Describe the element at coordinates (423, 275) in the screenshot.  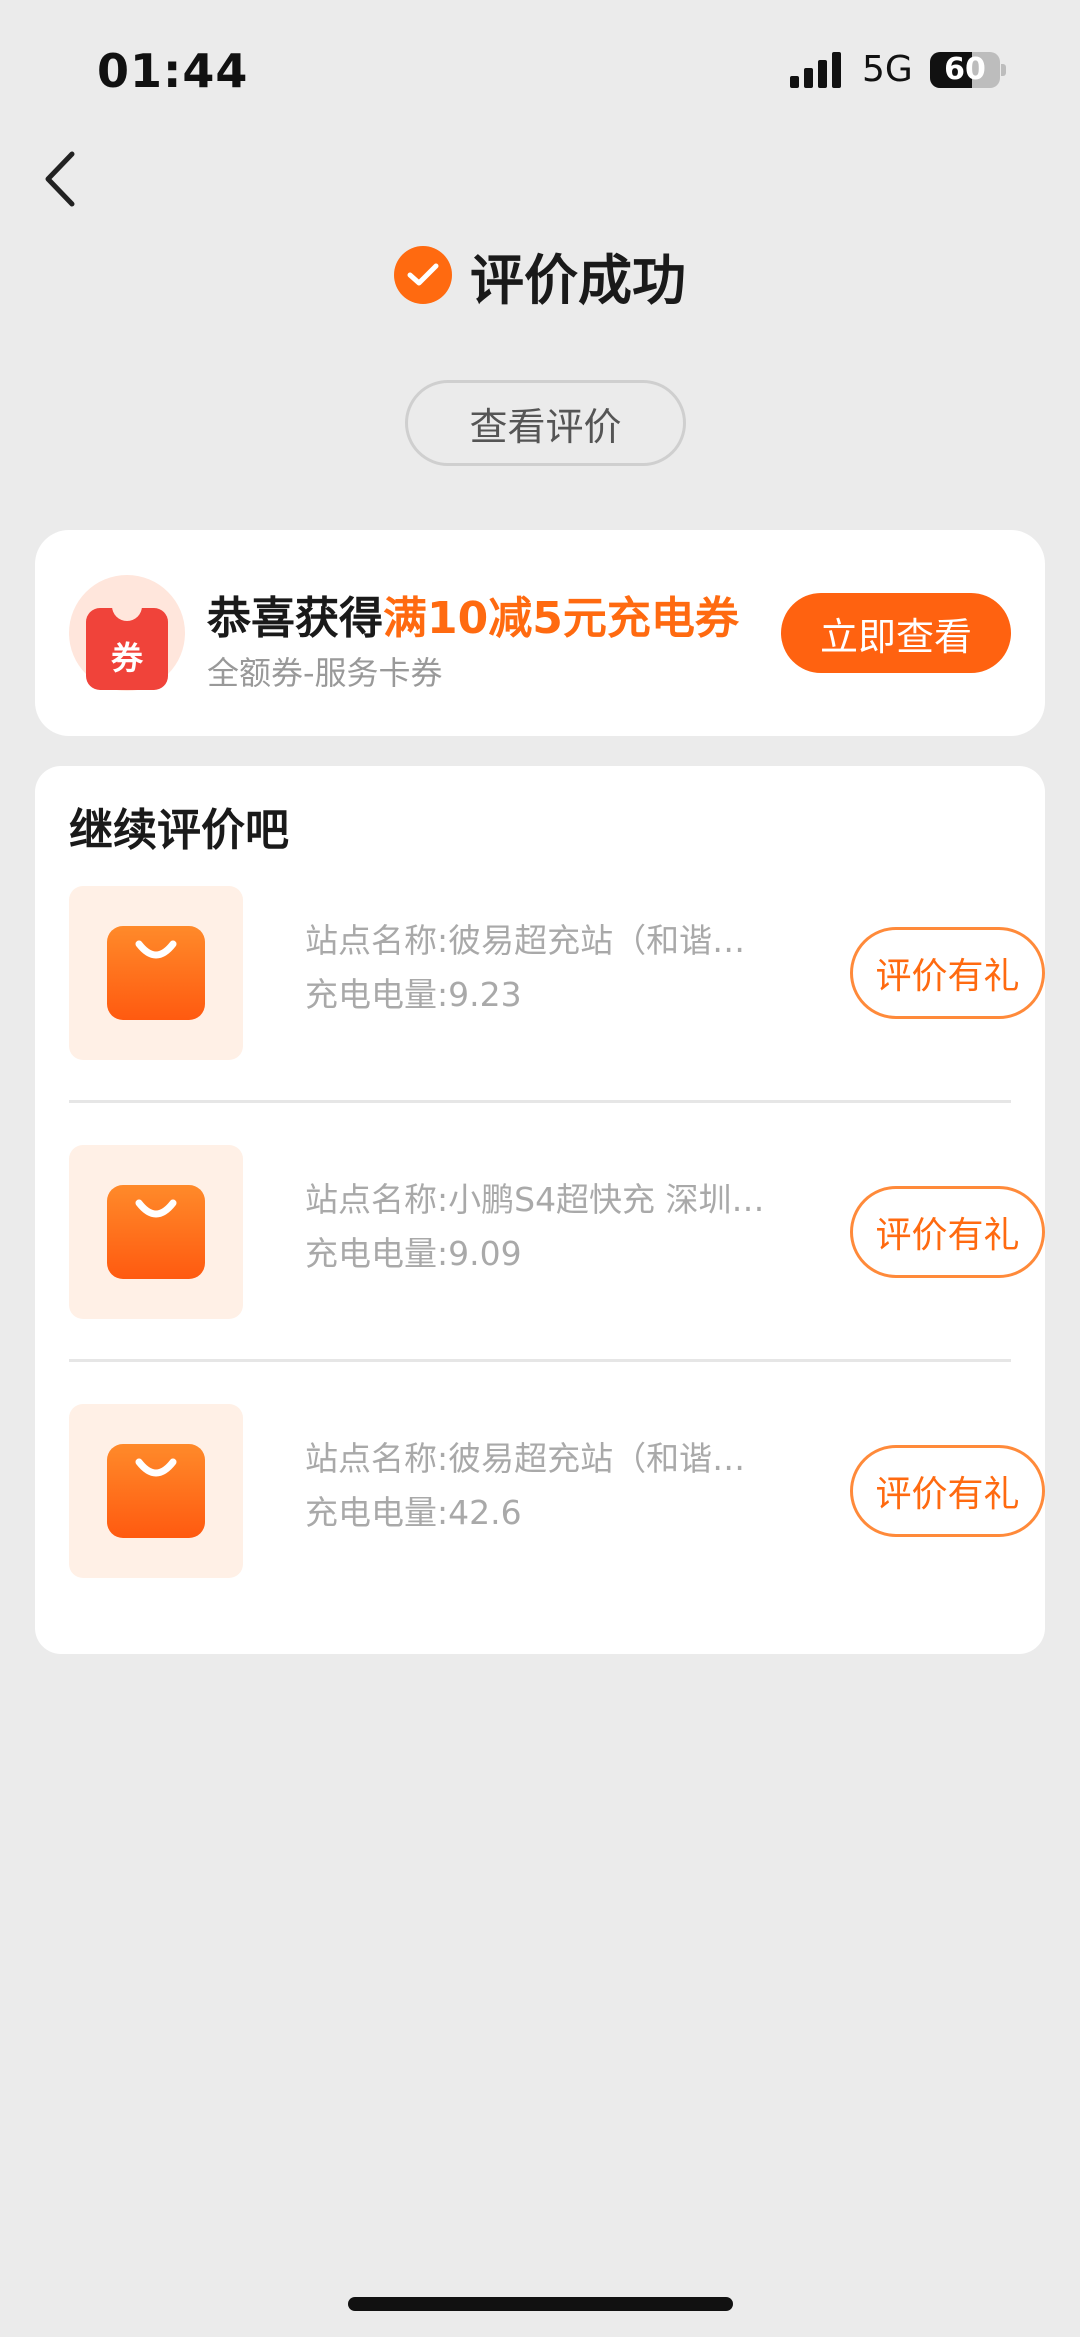
I see `check-circle-icon` at that location.